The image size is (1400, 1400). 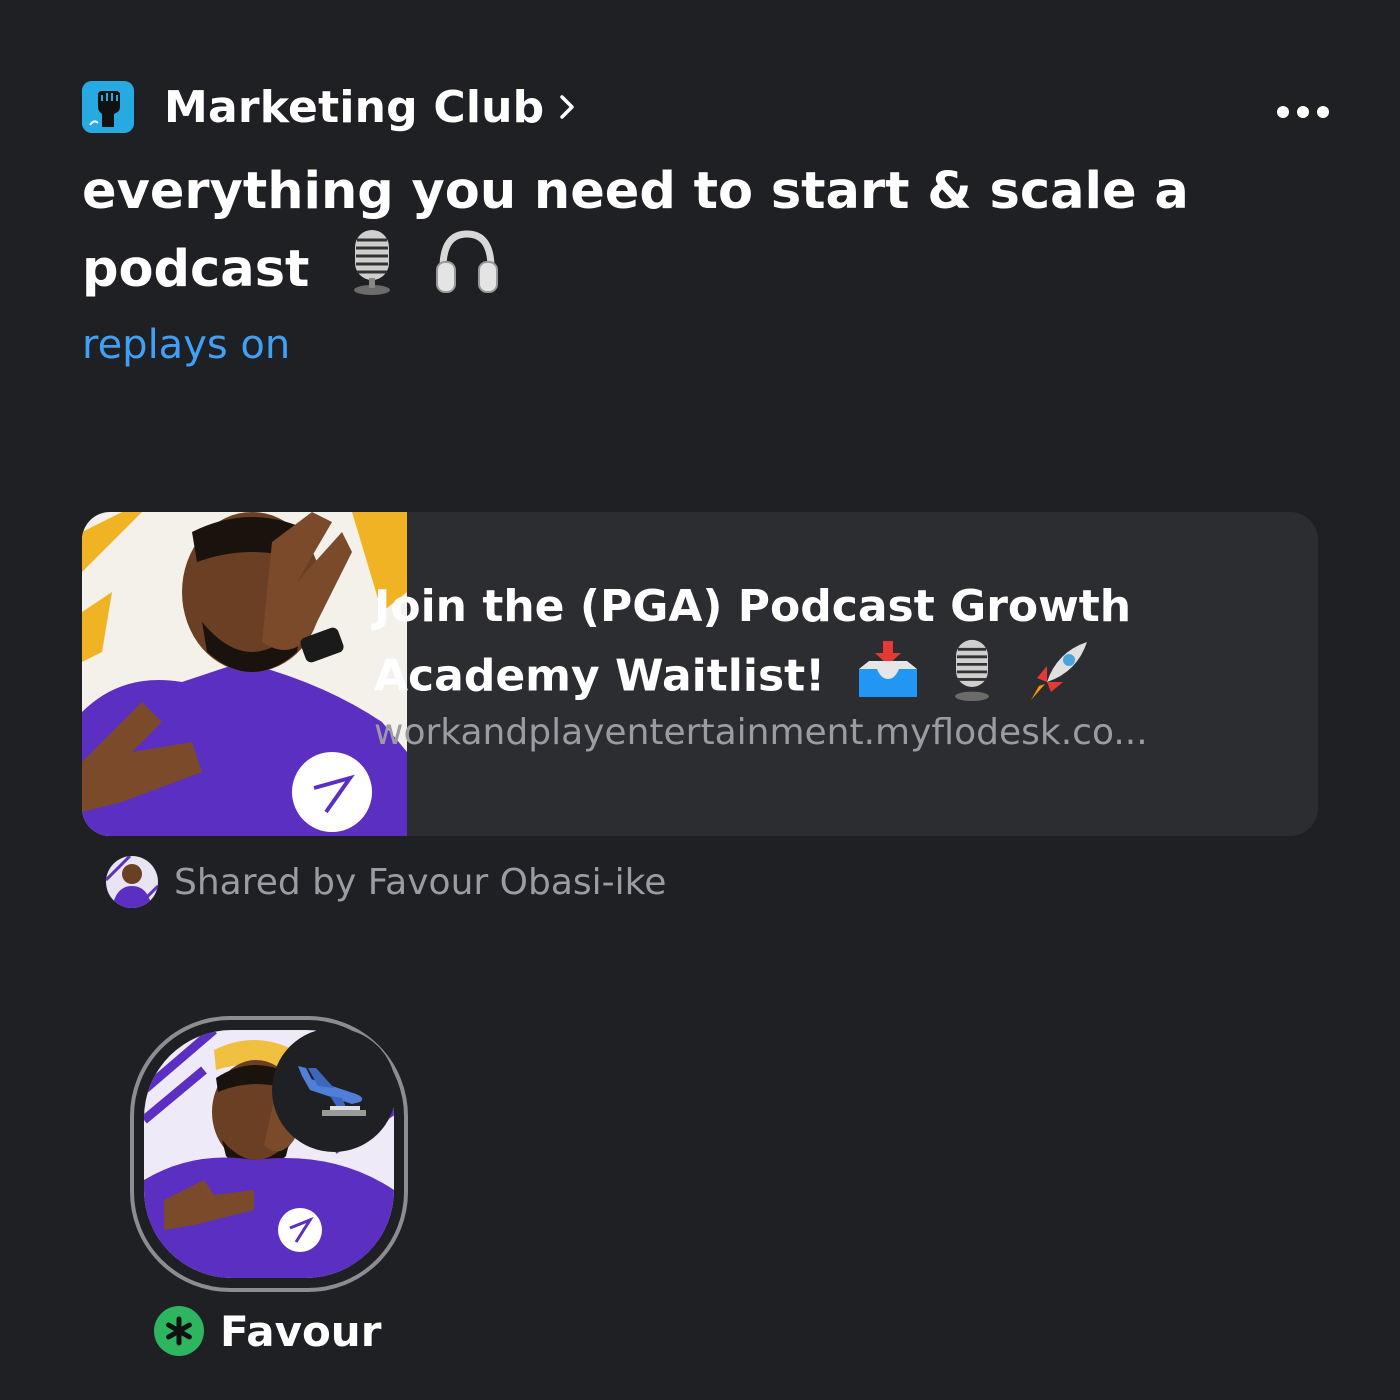 I want to click on shared-by-row: Shared by Favour Obasi-ike, so click(x=386, y=882).